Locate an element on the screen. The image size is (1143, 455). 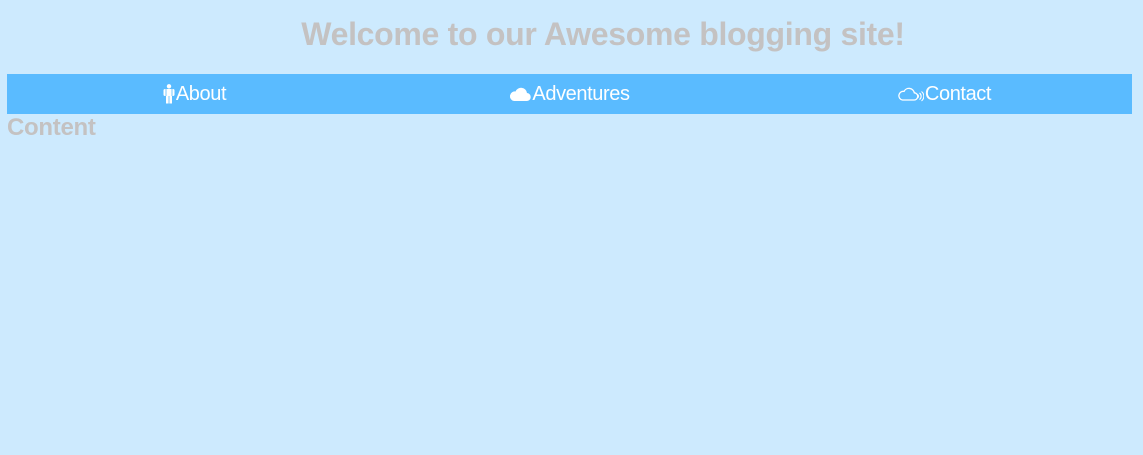
nav-item-about: About is located at coordinates (194, 94).